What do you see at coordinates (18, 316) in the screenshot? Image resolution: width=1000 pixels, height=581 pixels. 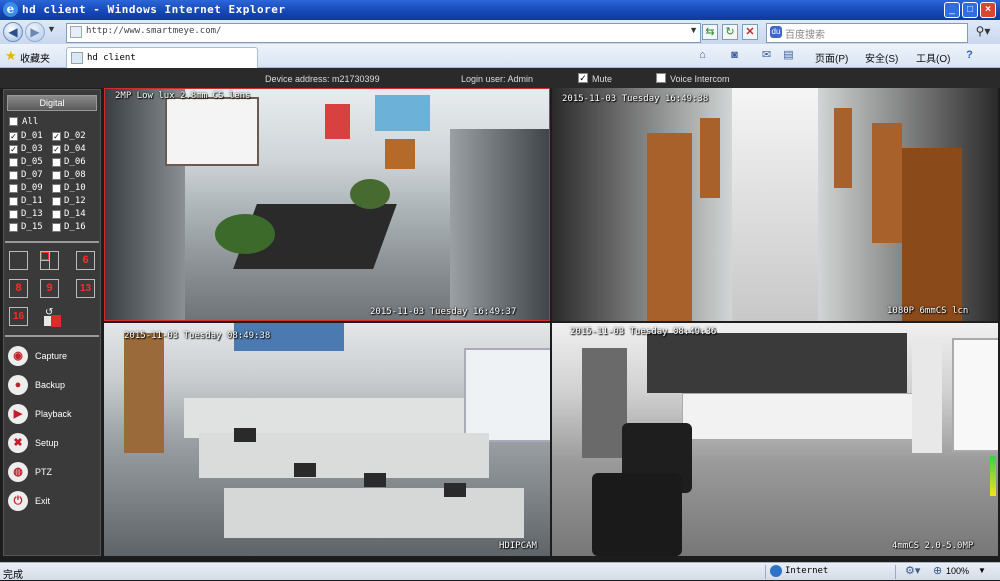 I see `layout-16-button: 16` at bounding box center [18, 316].